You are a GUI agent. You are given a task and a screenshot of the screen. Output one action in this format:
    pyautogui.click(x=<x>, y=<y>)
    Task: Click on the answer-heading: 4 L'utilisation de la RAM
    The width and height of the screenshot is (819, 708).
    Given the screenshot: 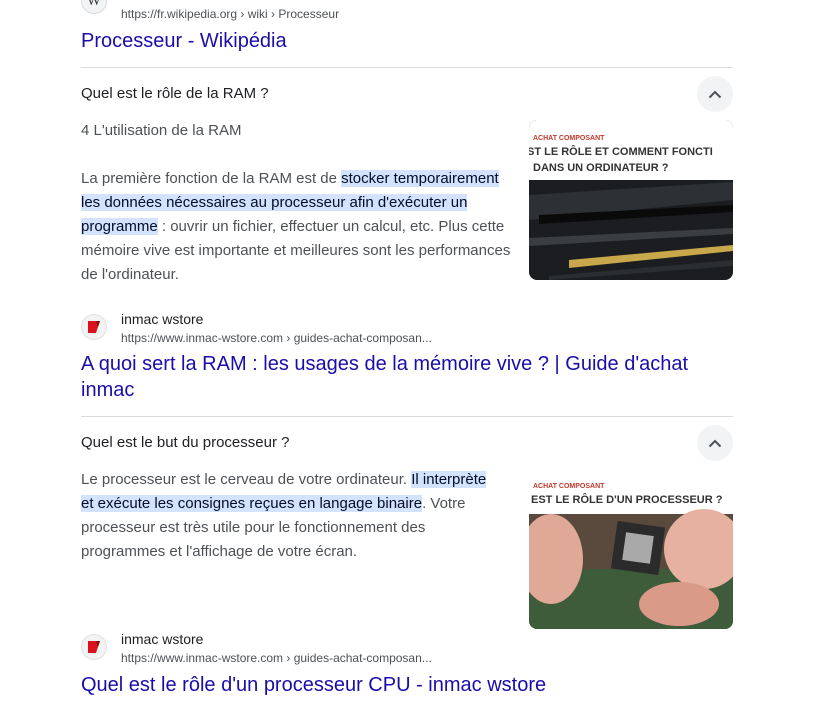 What is the action you would take?
    pyautogui.click(x=161, y=130)
    